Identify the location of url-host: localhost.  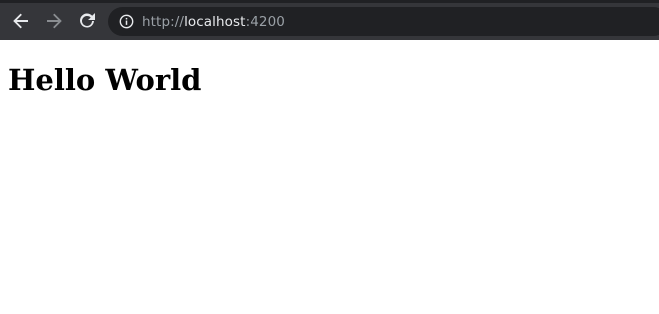
(215, 21).